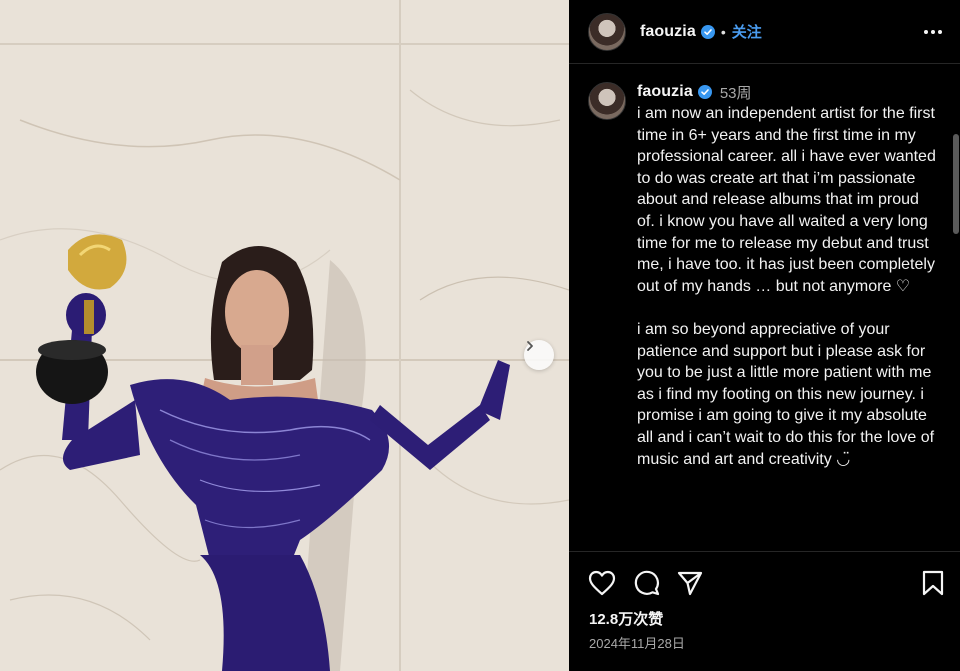 This screenshot has height=671, width=960. What do you see at coordinates (646, 583) in the screenshot?
I see `comment-icon` at bounding box center [646, 583].